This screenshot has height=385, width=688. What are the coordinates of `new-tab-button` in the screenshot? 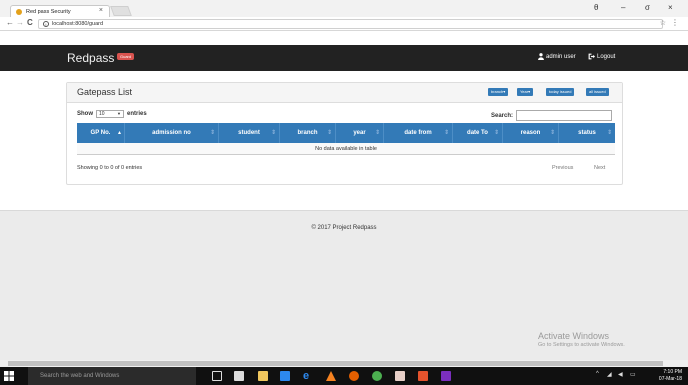 It's located at (121, 11).